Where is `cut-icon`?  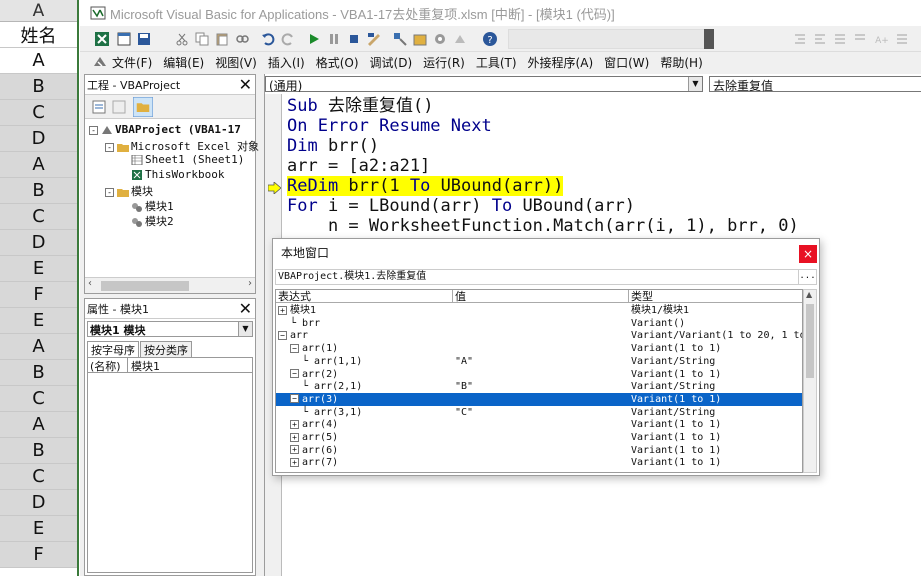 cut-icon is located at coordinates (182, 39).